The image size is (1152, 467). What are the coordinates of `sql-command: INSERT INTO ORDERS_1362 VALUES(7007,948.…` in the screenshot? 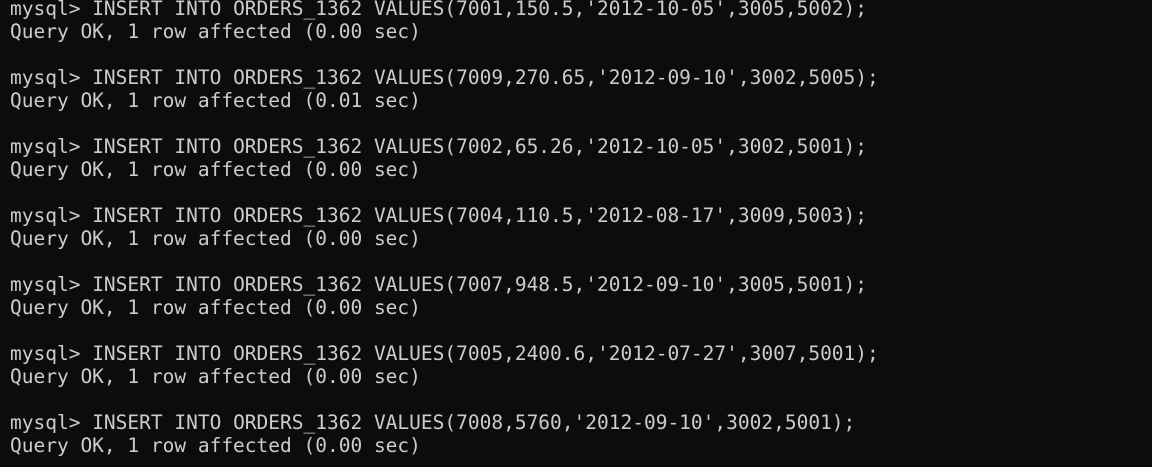 It's located at (480, 284).